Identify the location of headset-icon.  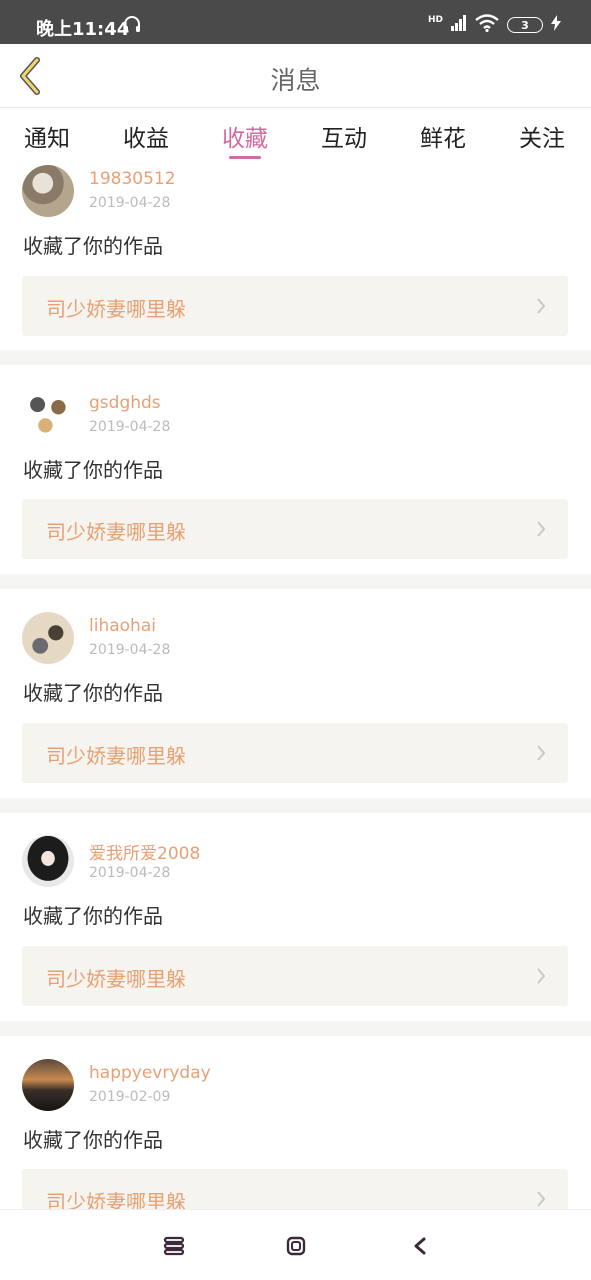
(132, 26).